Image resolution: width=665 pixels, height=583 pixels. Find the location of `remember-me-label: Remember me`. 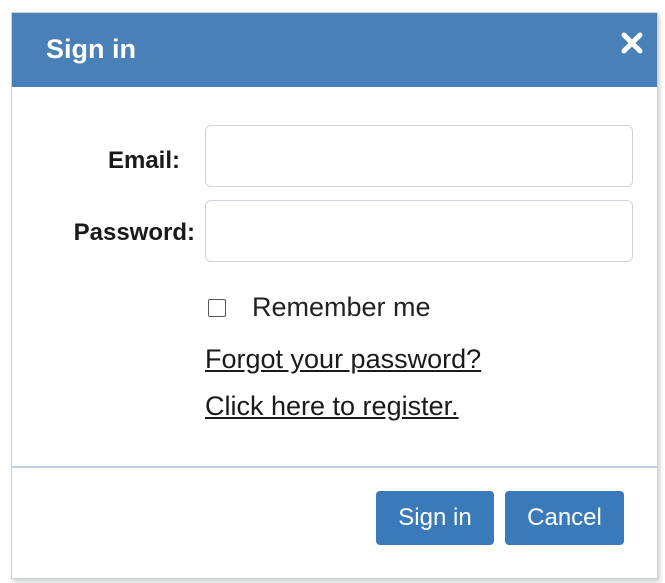

remember-me-label: Remember me is located at coordinates (341, 307).